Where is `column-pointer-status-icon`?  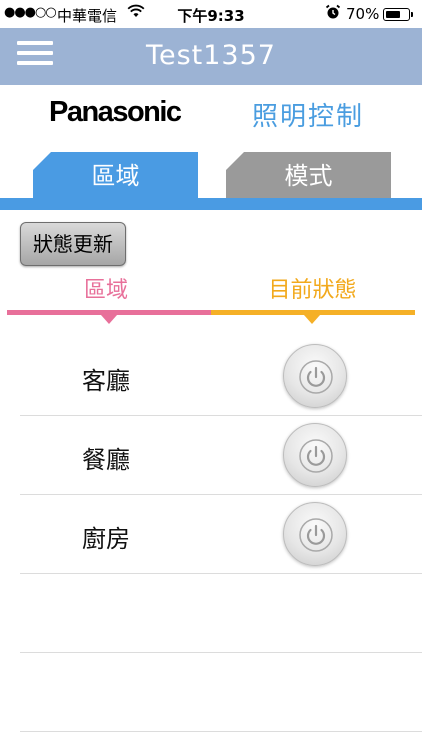
column-pointer-status-icon is located at coordinates (312, 319).